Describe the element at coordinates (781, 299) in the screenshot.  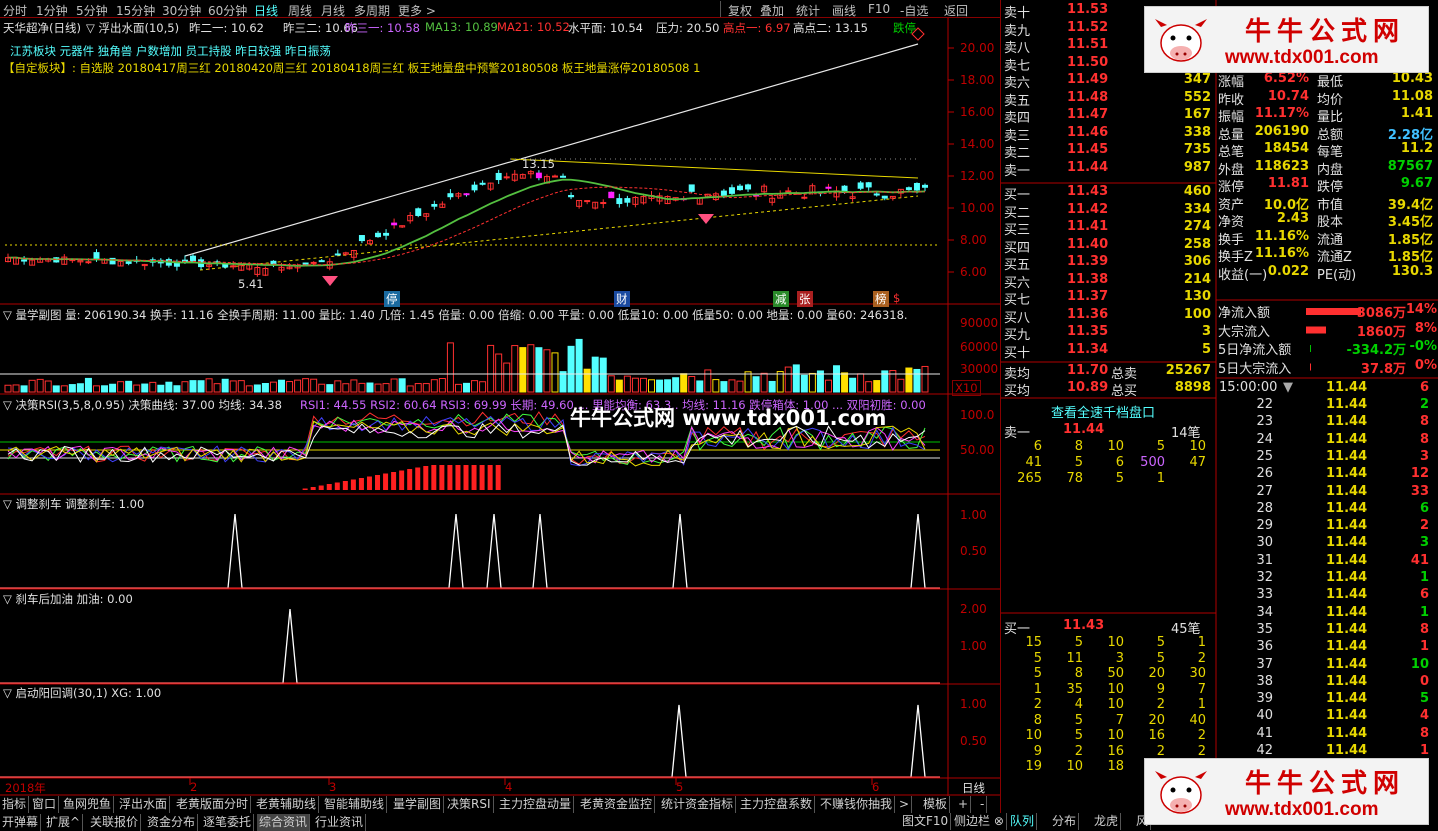
I see `event-tag: 减` at that location.